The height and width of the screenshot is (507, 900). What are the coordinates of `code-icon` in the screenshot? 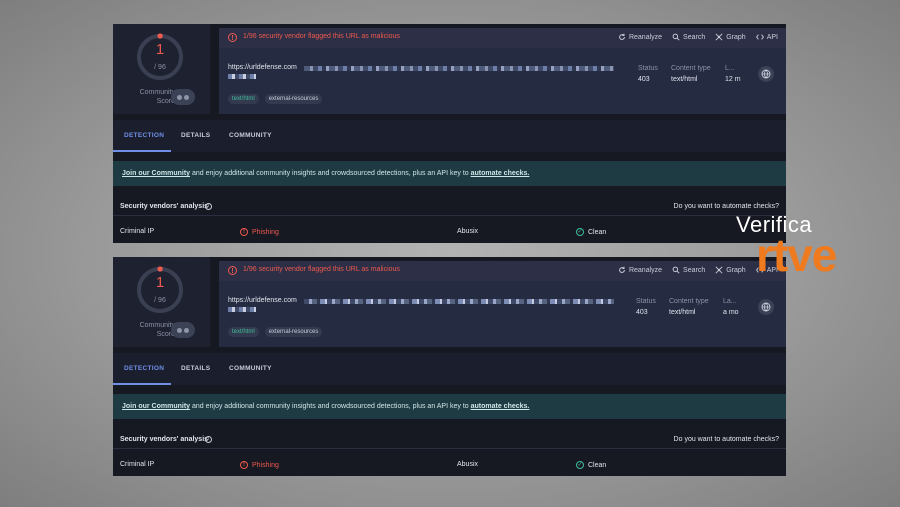 It's located at (759, 37).